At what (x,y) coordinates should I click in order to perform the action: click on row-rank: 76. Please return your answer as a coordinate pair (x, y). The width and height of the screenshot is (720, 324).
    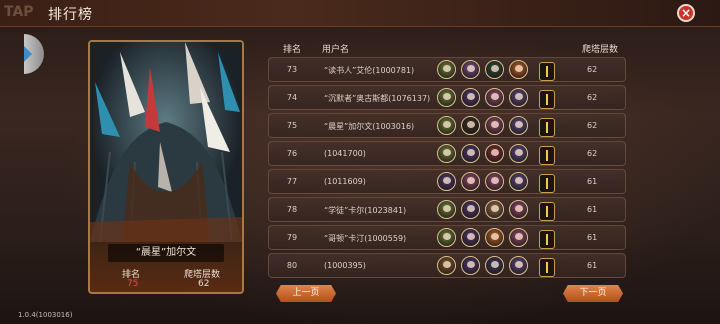
    Looking at the image, I should click on (292, 153).